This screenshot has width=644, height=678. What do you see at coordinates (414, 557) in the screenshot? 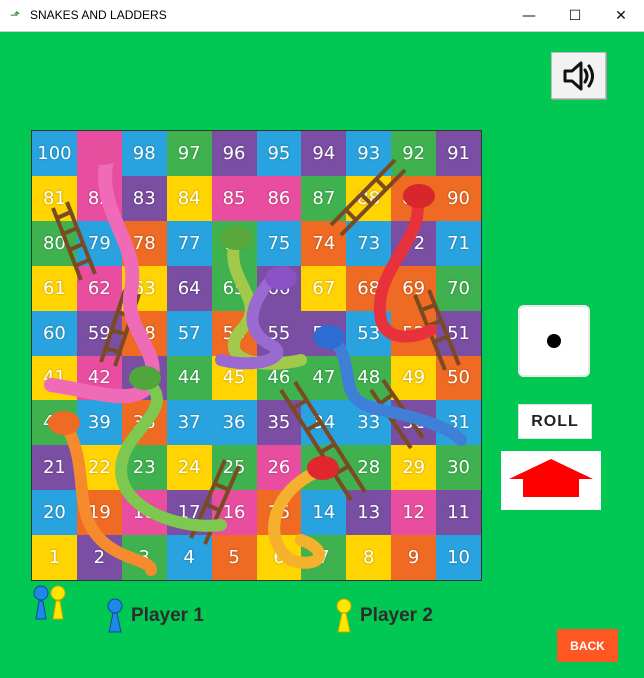
I see `board-cell: 9` at bounding box center [414, 557].